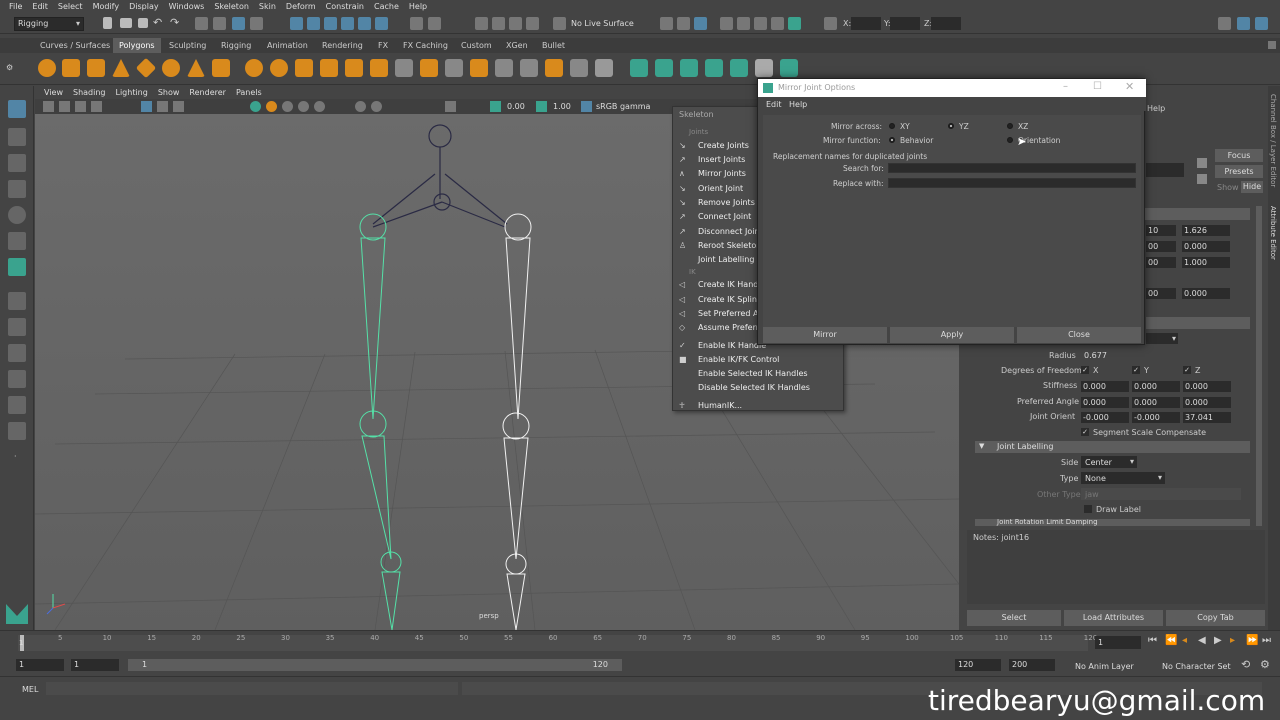 The image size is (1280, 720). What do you see at coordinates (753, 373) in the screenshot?
I see `menu-enable-selected-ik: Enable Selected IK Handles` at bounding box center [753, 373].